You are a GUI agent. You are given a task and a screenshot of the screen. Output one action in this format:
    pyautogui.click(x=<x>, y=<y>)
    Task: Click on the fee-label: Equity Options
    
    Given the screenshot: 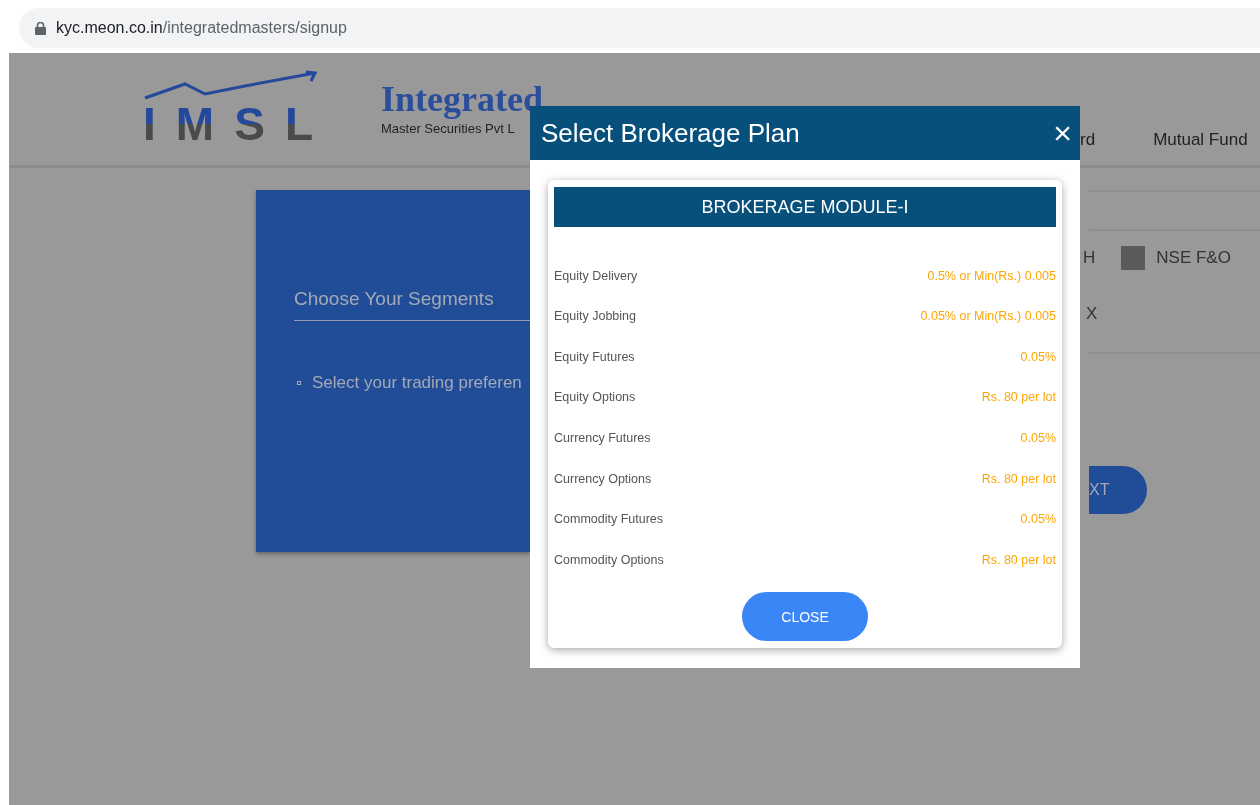 What is the action you would take?
    pyautogui.click(x=595, y=397)
    